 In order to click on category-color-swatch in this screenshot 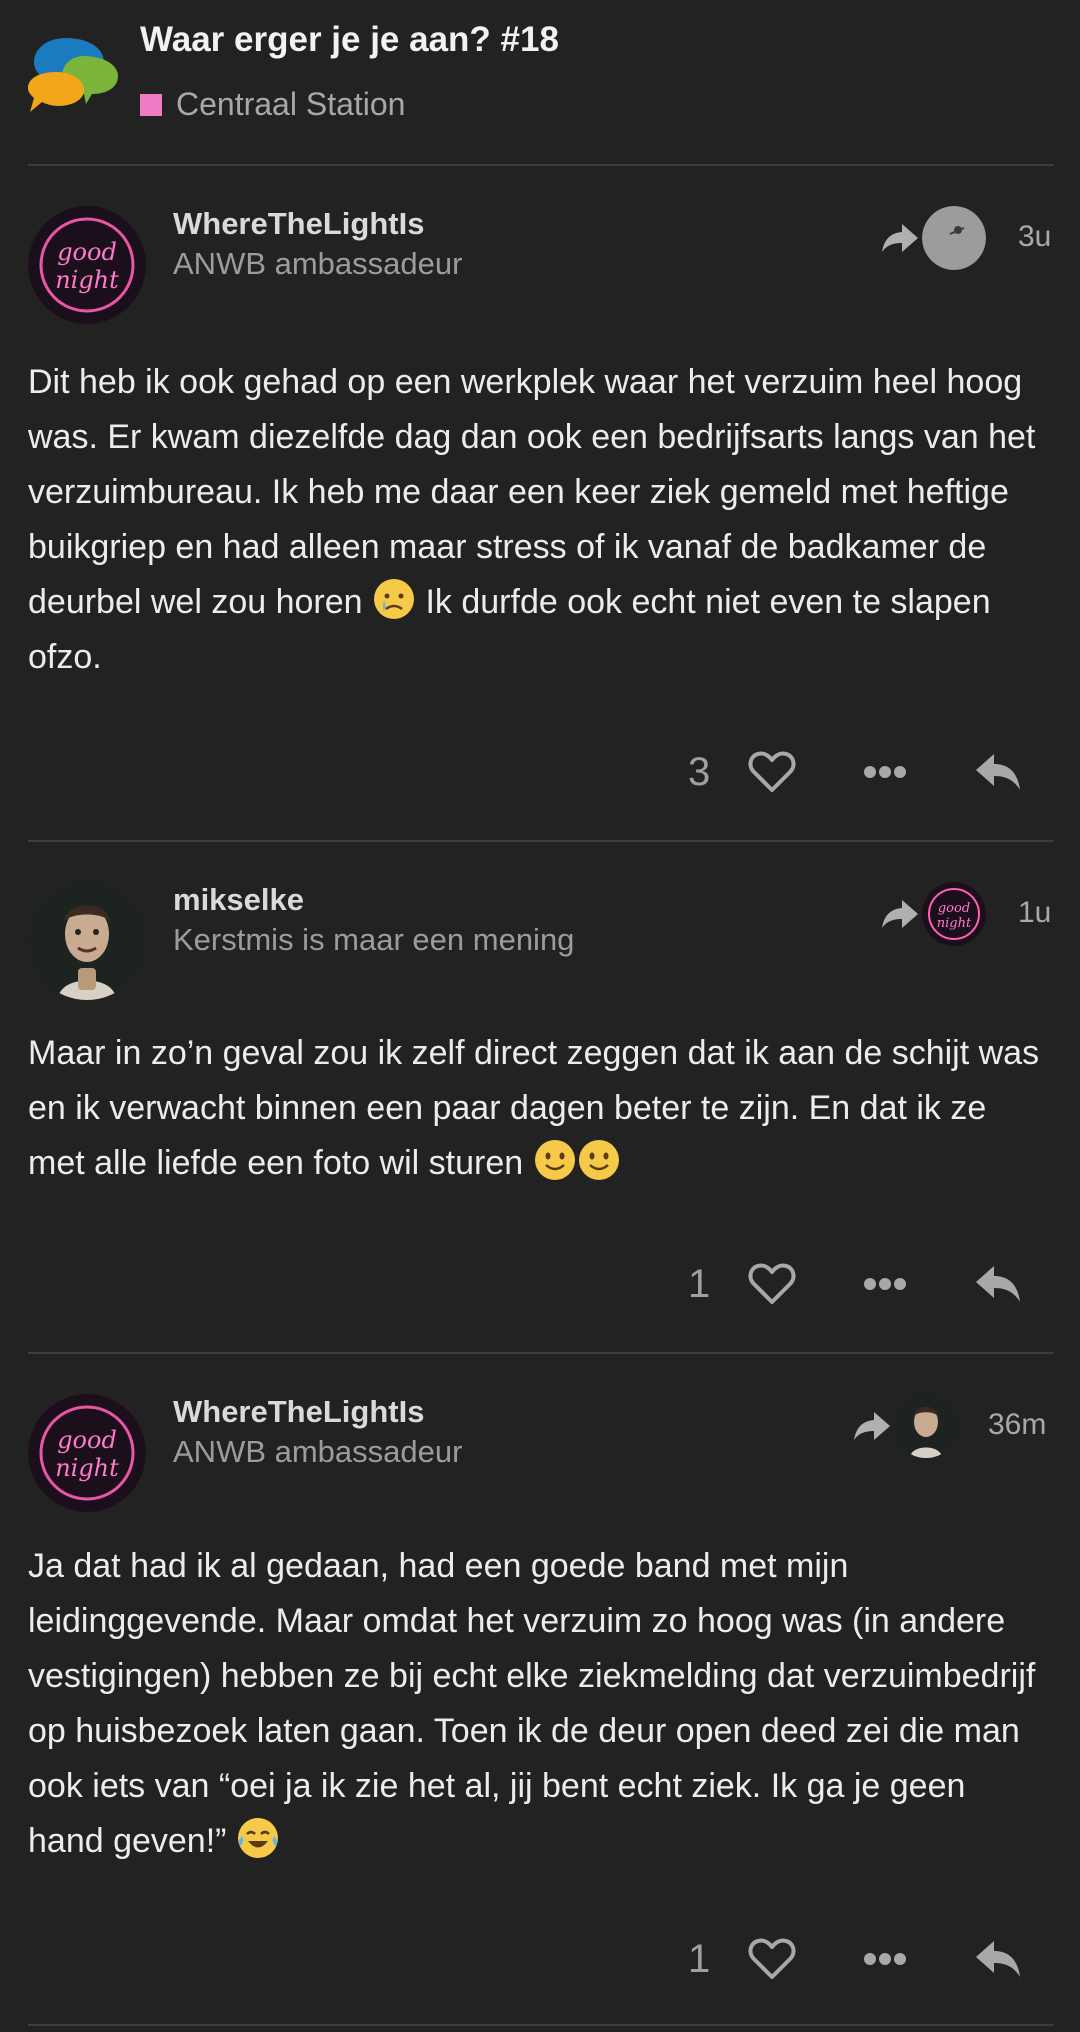, I will do `click(151, 104)`.